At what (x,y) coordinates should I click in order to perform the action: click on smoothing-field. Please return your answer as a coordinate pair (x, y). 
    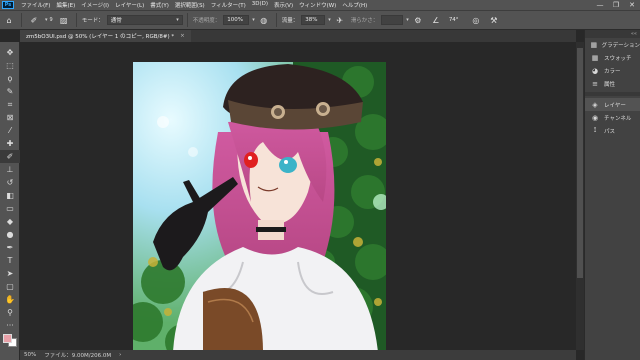
    Looking at the image, I should click on (392, 20).